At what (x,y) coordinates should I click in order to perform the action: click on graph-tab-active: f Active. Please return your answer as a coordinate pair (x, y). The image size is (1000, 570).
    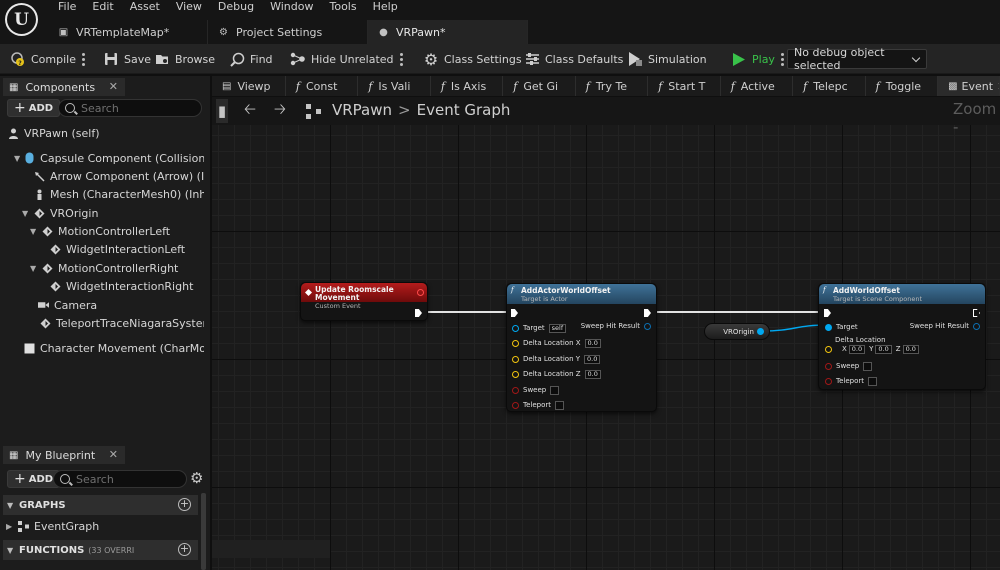
    Looking at the image, I should click on (757, 86).